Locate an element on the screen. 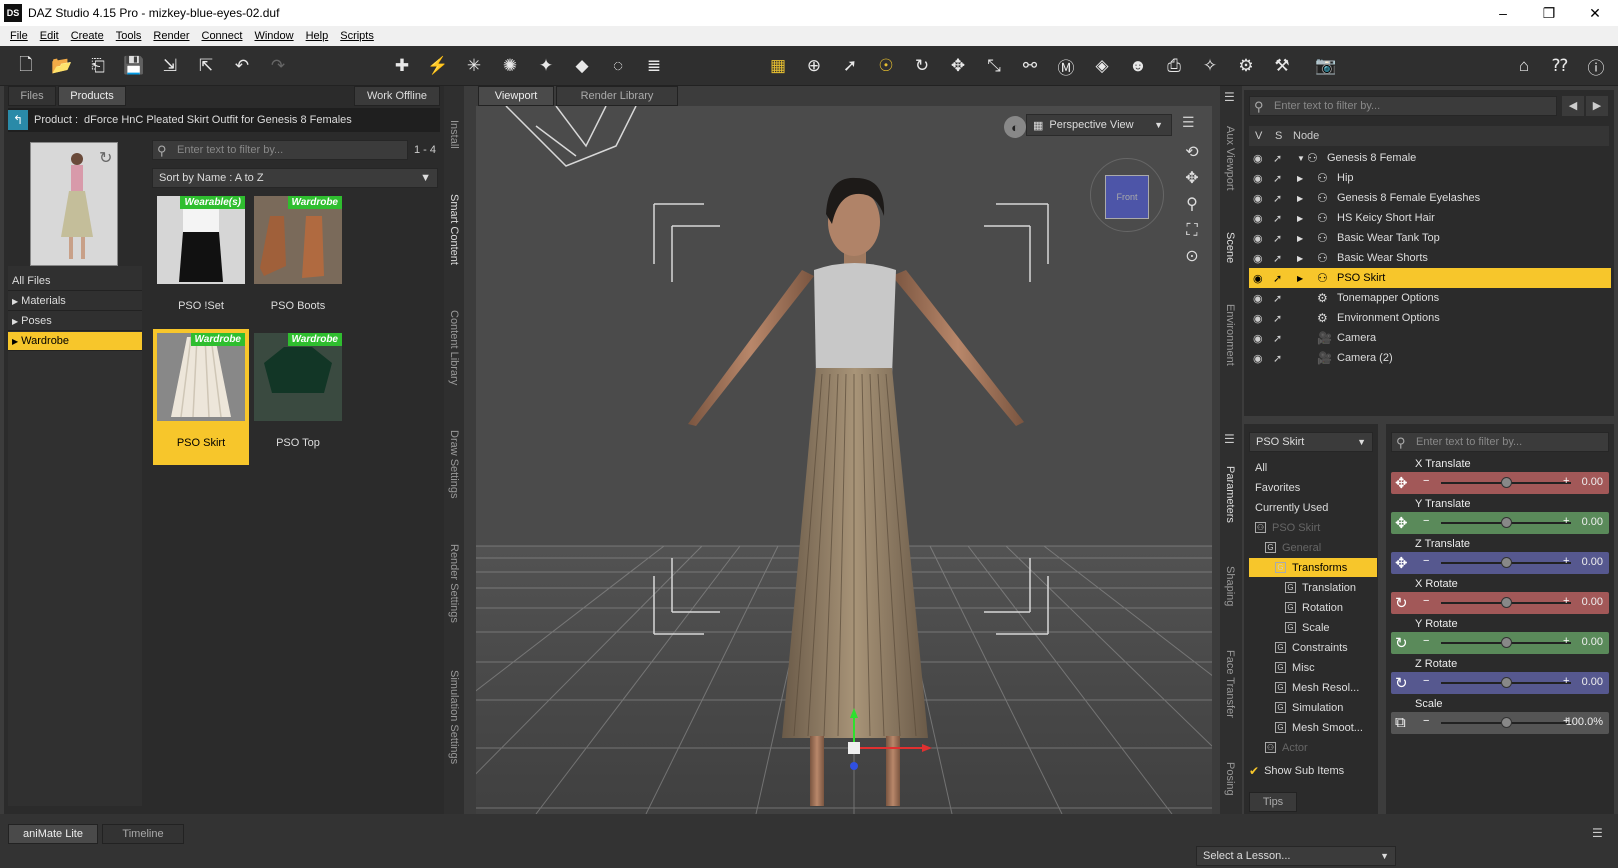 This screenshot has height=868, width=1618. tab-render-library: Render Library is located at coordinates (617, 96).